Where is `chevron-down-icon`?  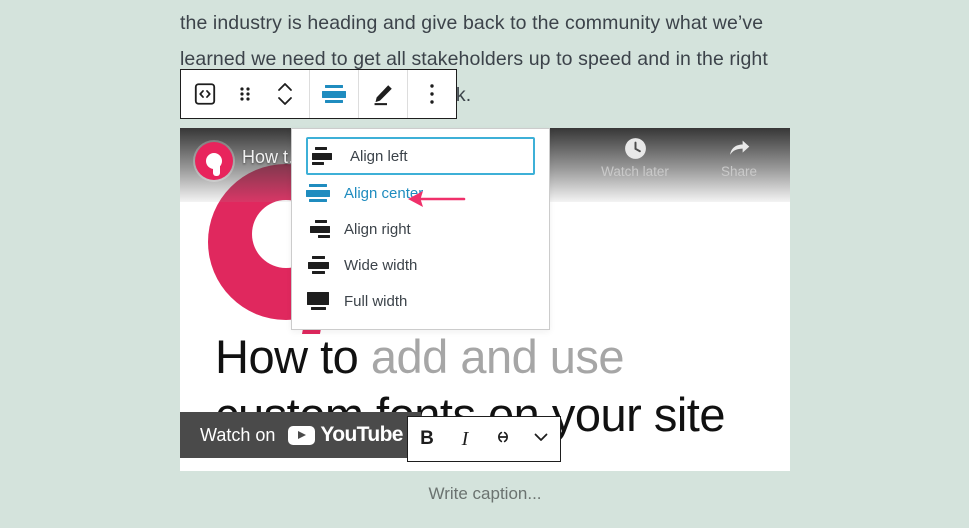 chevron-down-icon is located at coordinates (541, 439).